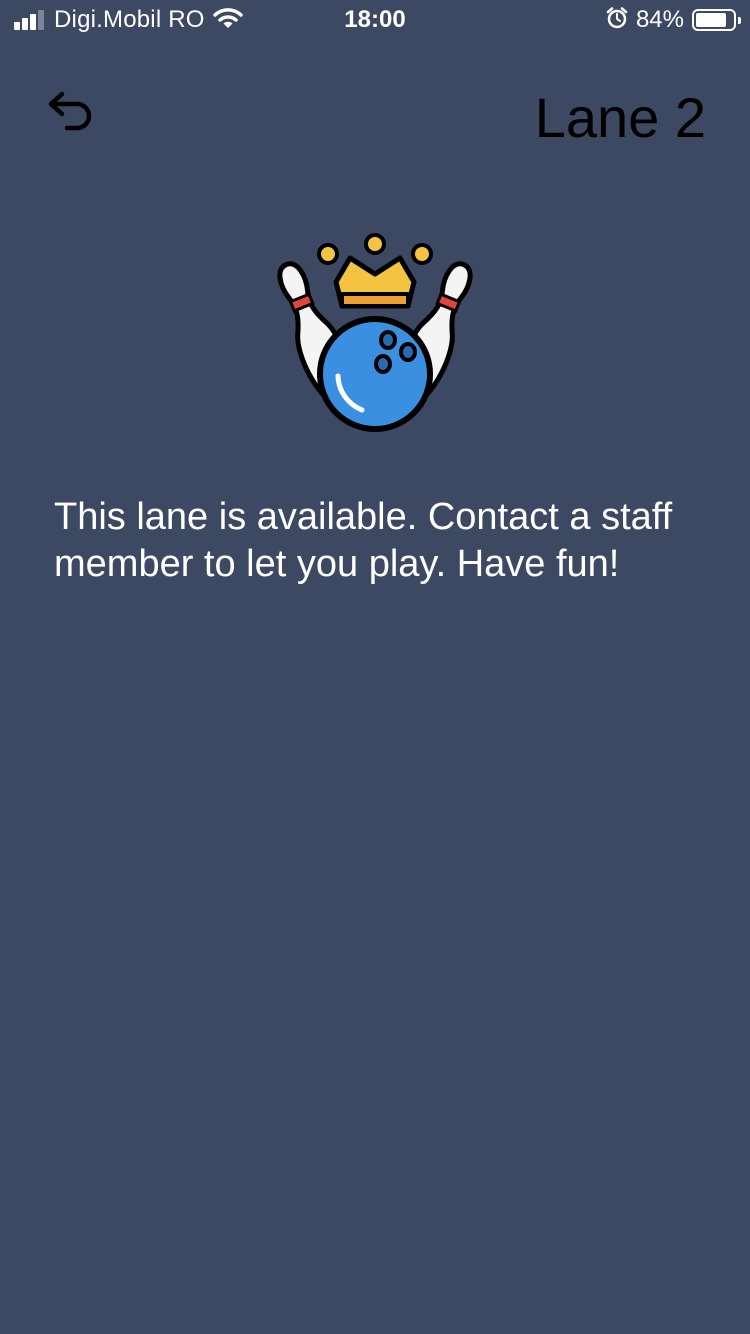 The width and height of the screenshot is (750, 1334). Describe the element at coordinates (375, 20) in the screenshot. I see `status-bar: Digi.Mobil RO 18:00 84%` at that location.